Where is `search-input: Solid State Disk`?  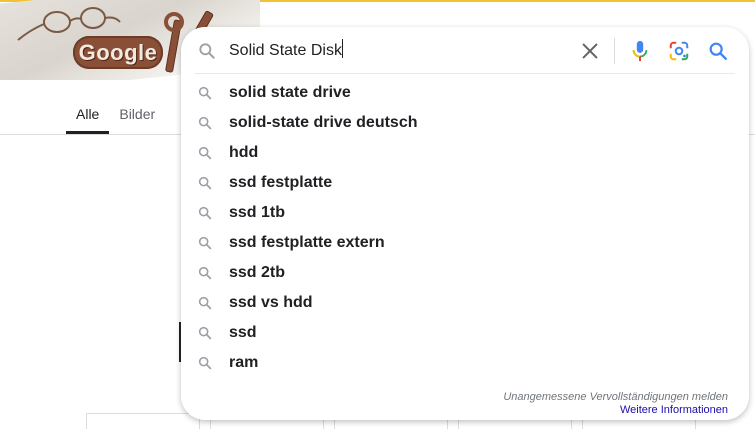 search-input: Solid State Disk is located at coordinates (419, 51).